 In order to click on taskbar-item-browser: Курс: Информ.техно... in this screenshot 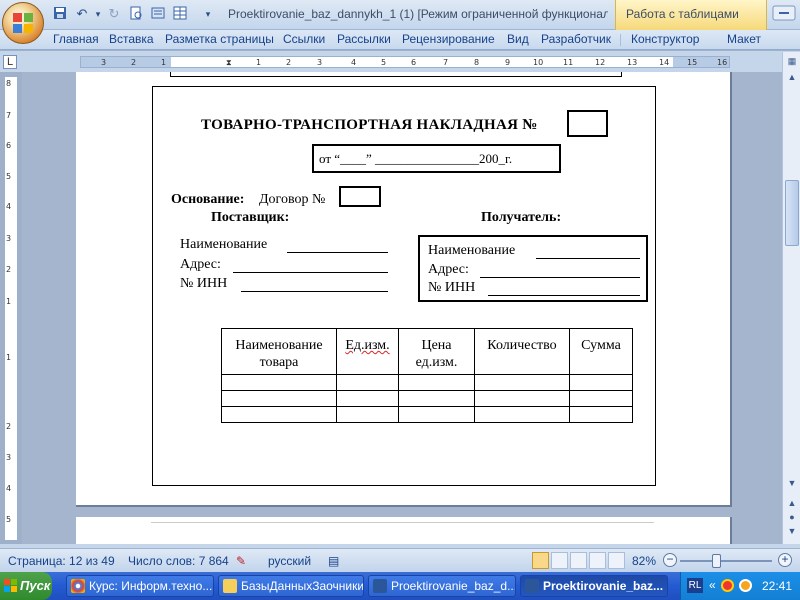, I will do `click(140, 586)`.